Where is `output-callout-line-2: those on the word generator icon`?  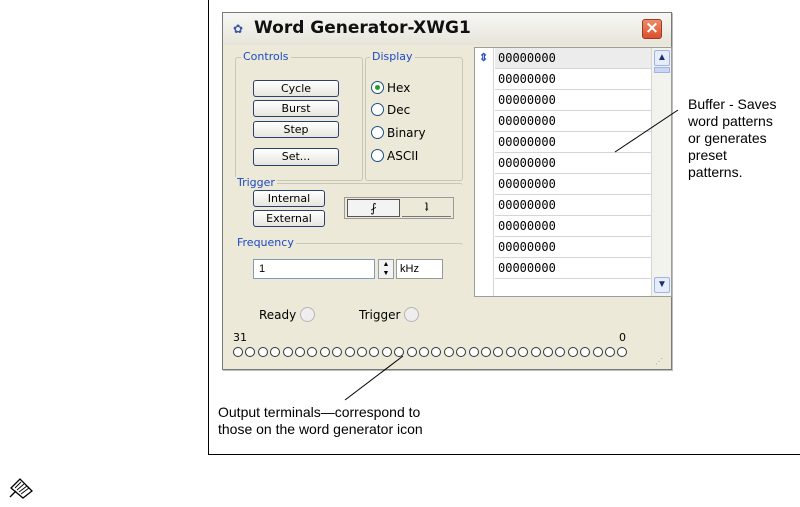
output-callout-line-2: those on the word generator icon is located at coordinates (320, 429).